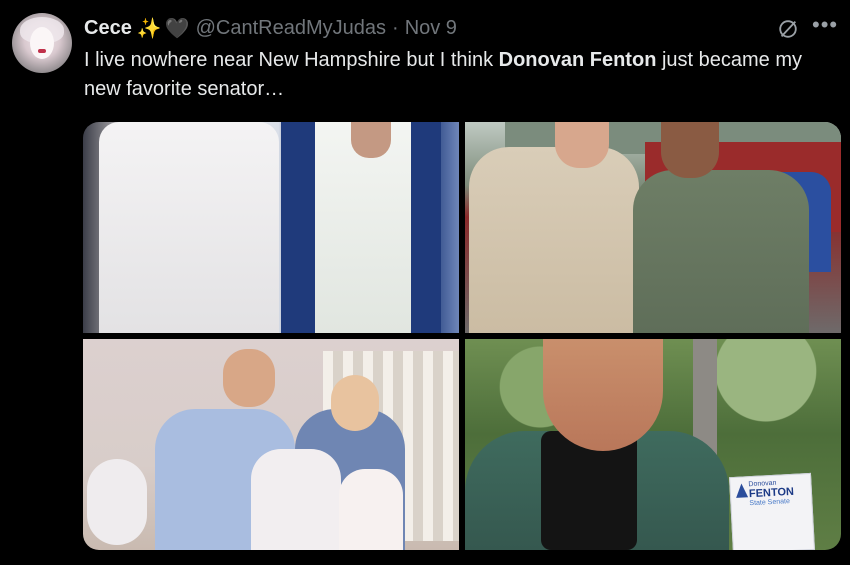  I want to click on more-icon: •••, so click(825, 25).